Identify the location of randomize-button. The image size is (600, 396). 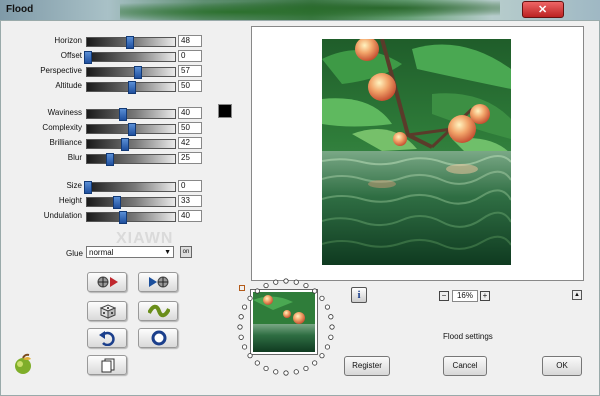
(107, 311).